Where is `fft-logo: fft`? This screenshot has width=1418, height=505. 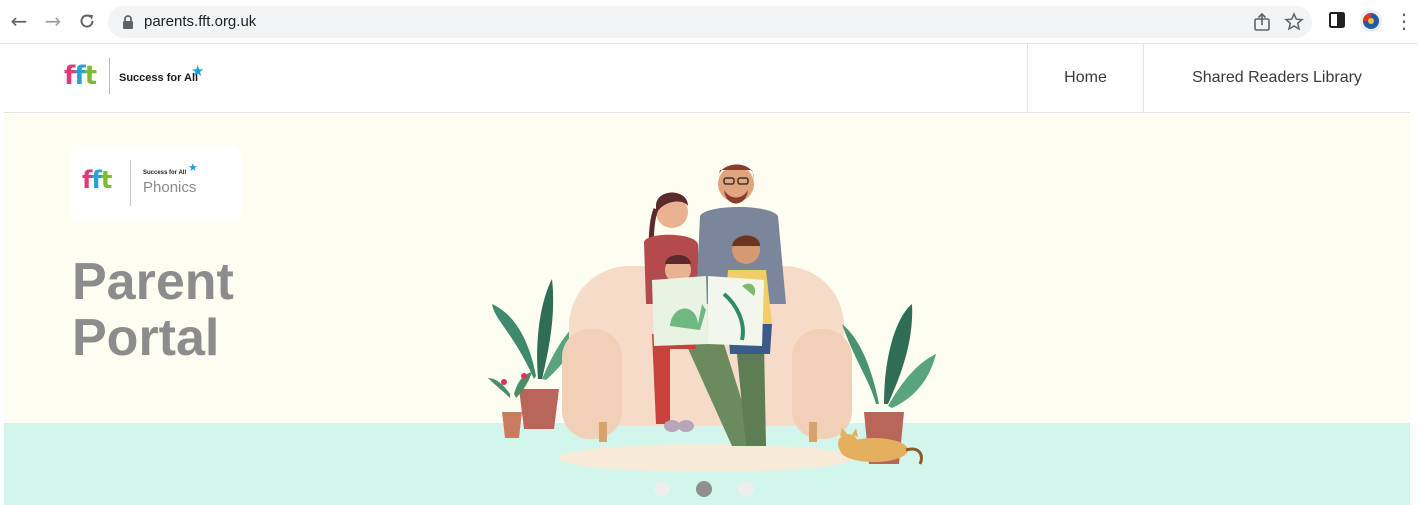
fft-logo: fft is located at coordinates (80, 76).